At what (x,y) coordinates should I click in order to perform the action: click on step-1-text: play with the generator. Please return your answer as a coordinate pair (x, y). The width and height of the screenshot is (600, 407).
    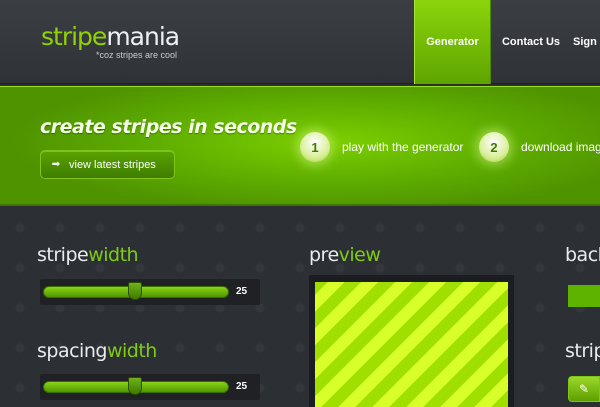
    Looking at the image, I should click on (403, 147).